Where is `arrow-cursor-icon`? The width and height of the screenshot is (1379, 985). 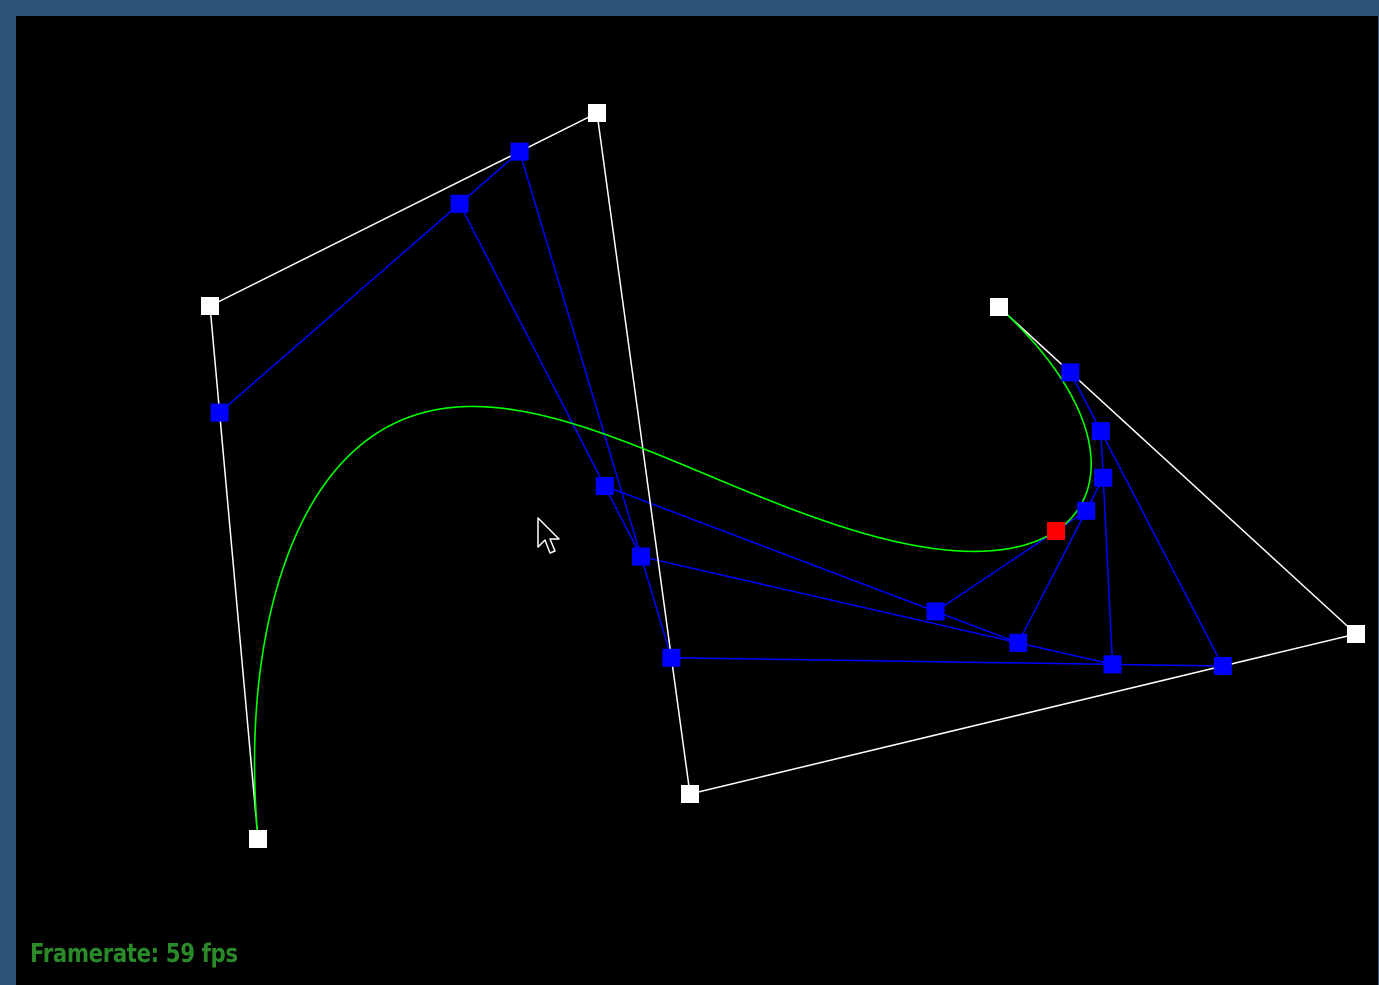 arrow-cursor-icon is located at coordinates (548, 535).